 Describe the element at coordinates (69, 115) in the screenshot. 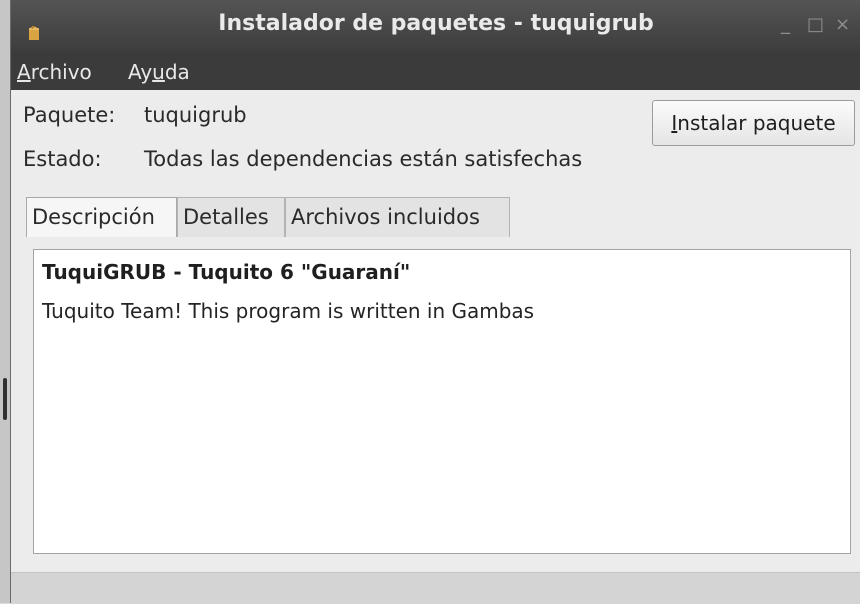

I see `package-label: Paquete:` at that location.